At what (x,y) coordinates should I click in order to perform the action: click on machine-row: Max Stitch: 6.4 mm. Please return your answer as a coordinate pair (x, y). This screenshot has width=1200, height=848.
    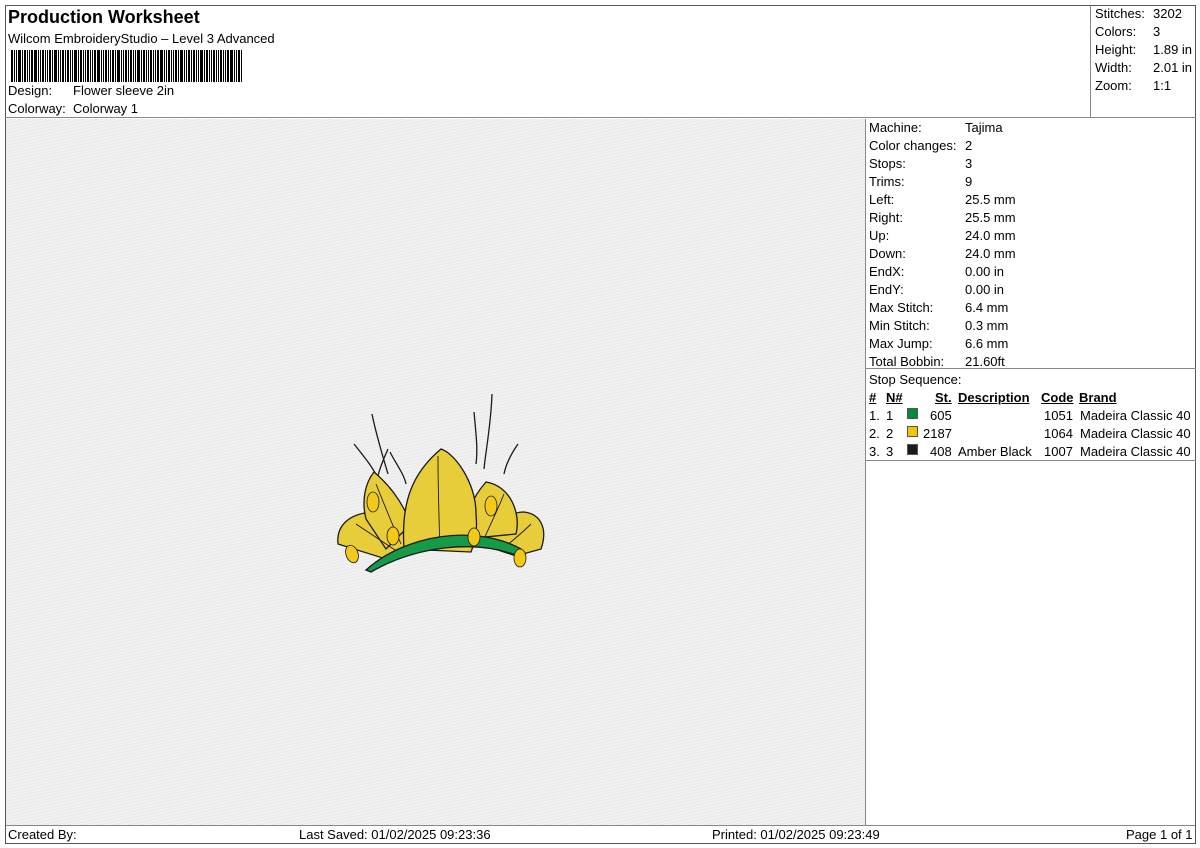
    Looking at the image, I should click on (938, 307).